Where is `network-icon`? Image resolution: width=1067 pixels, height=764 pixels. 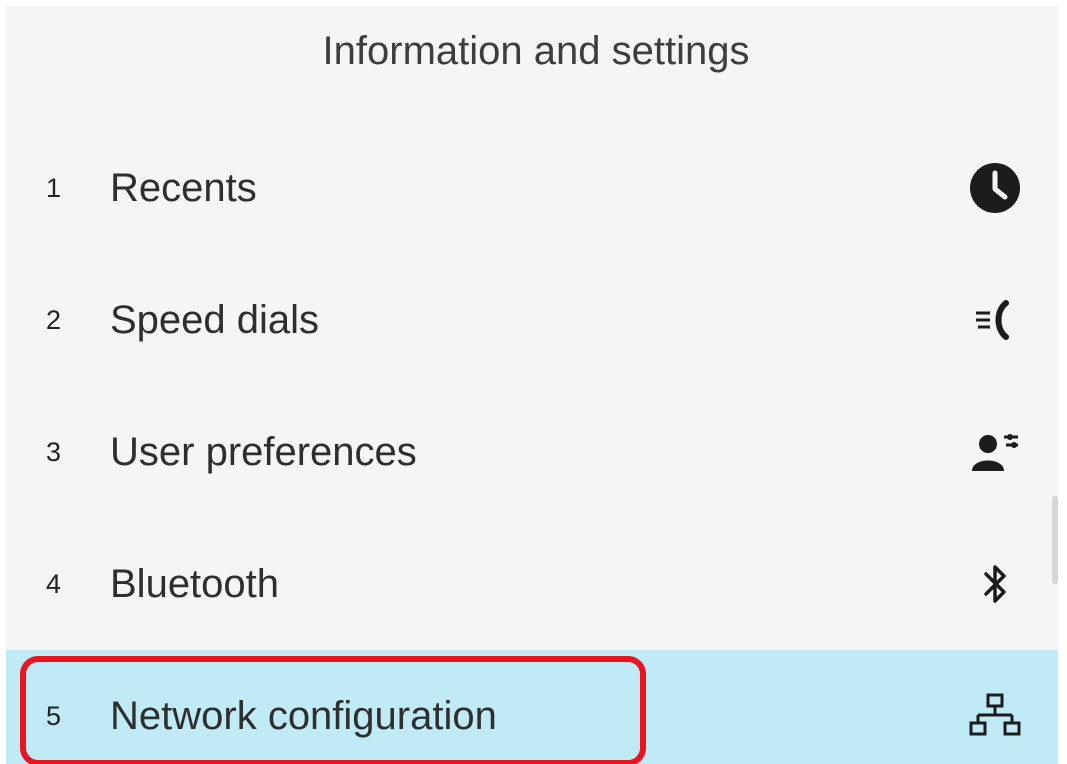
network-icon is located at coordinates (995, 716).